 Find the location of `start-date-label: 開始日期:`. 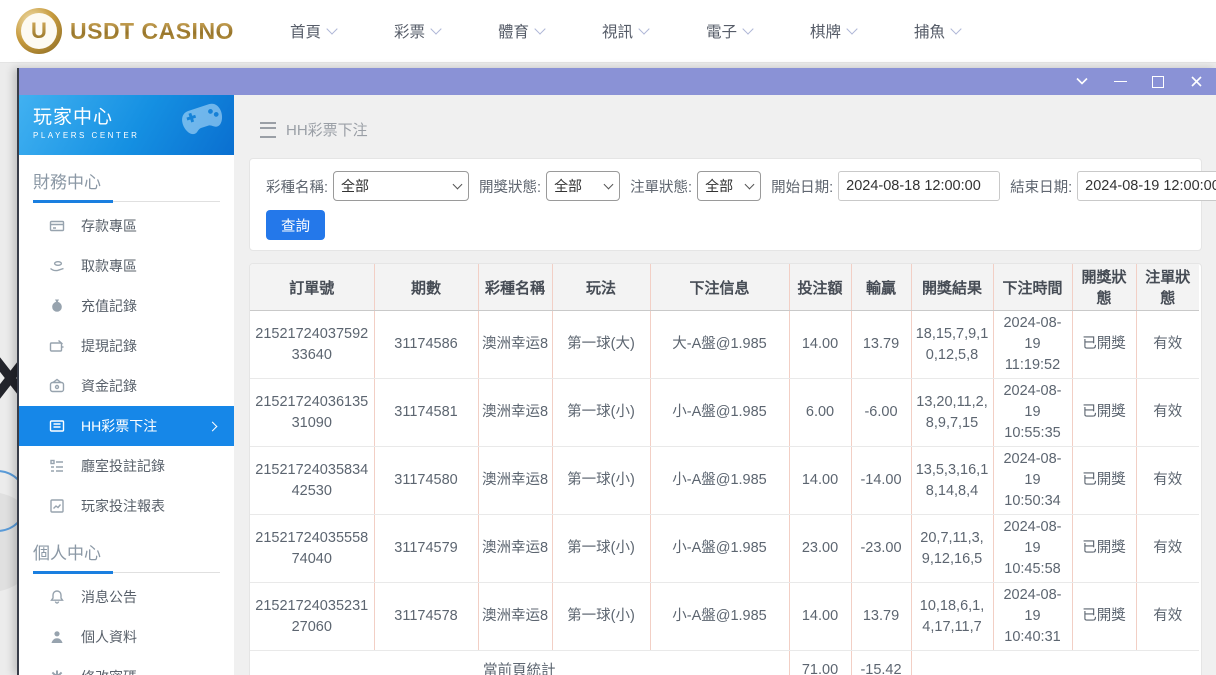

start-date-label: 開始日期: is located at coordinates (802, 187).